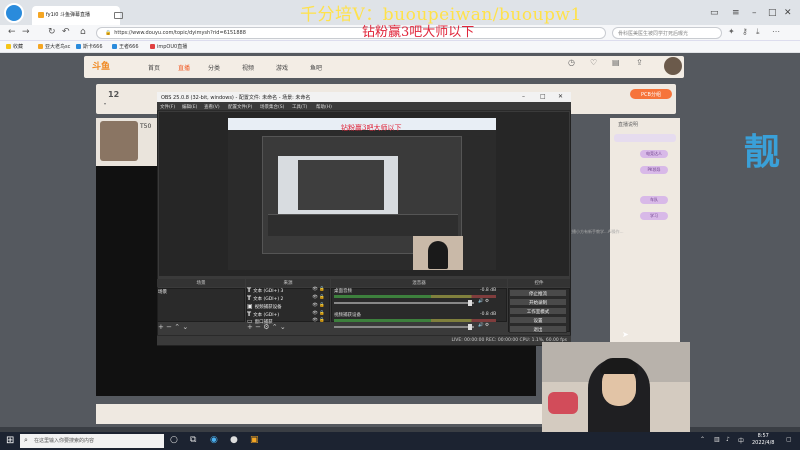 The width and height of the screenshot is (800, 450). I want to click on reload-icon: ↻, so click(52, 32).